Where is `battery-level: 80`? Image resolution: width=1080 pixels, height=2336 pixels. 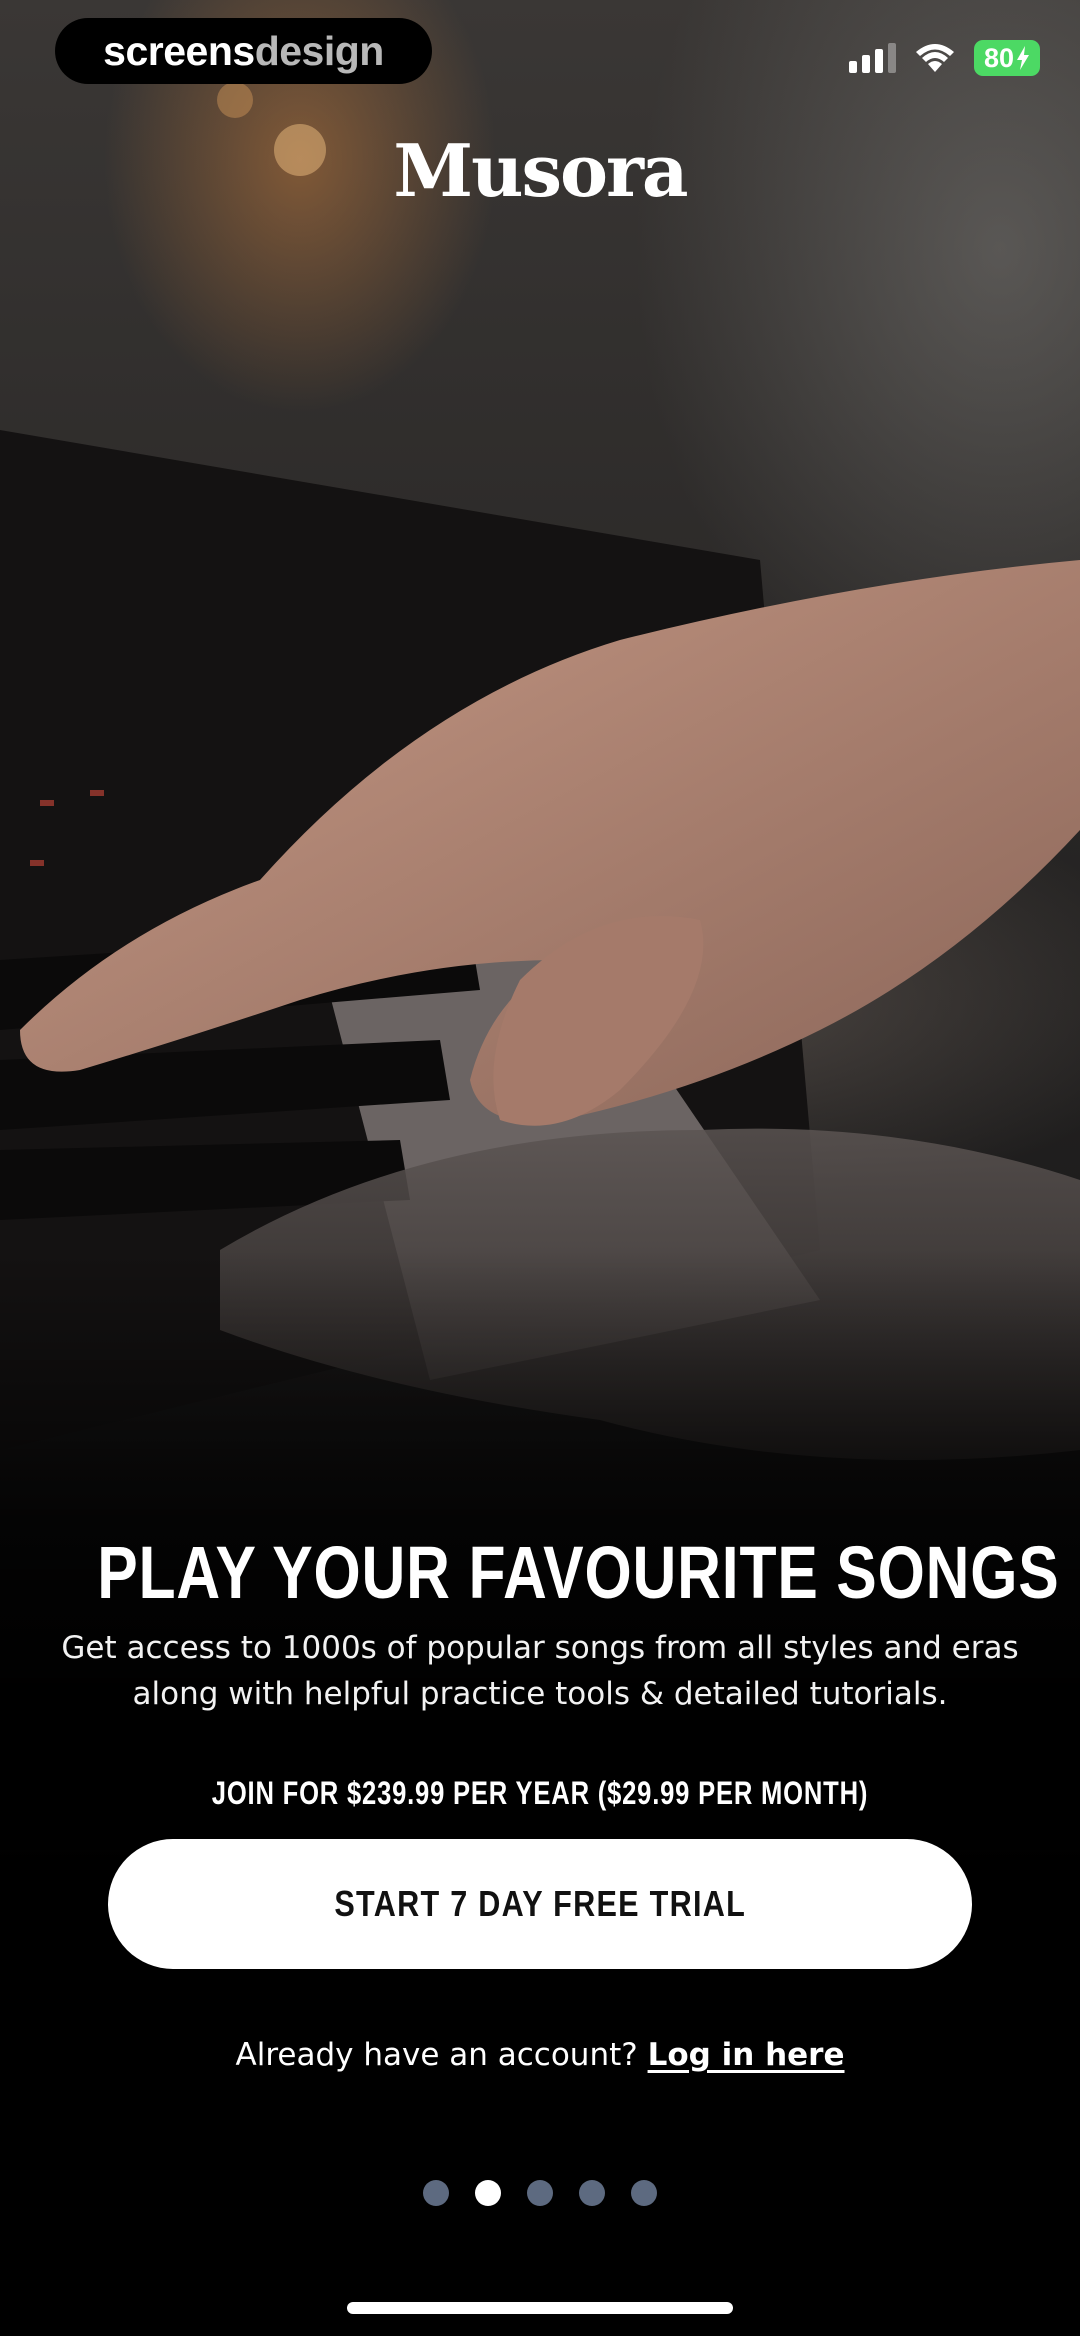
battery-level: 80 is located at coordinates (999, 57).